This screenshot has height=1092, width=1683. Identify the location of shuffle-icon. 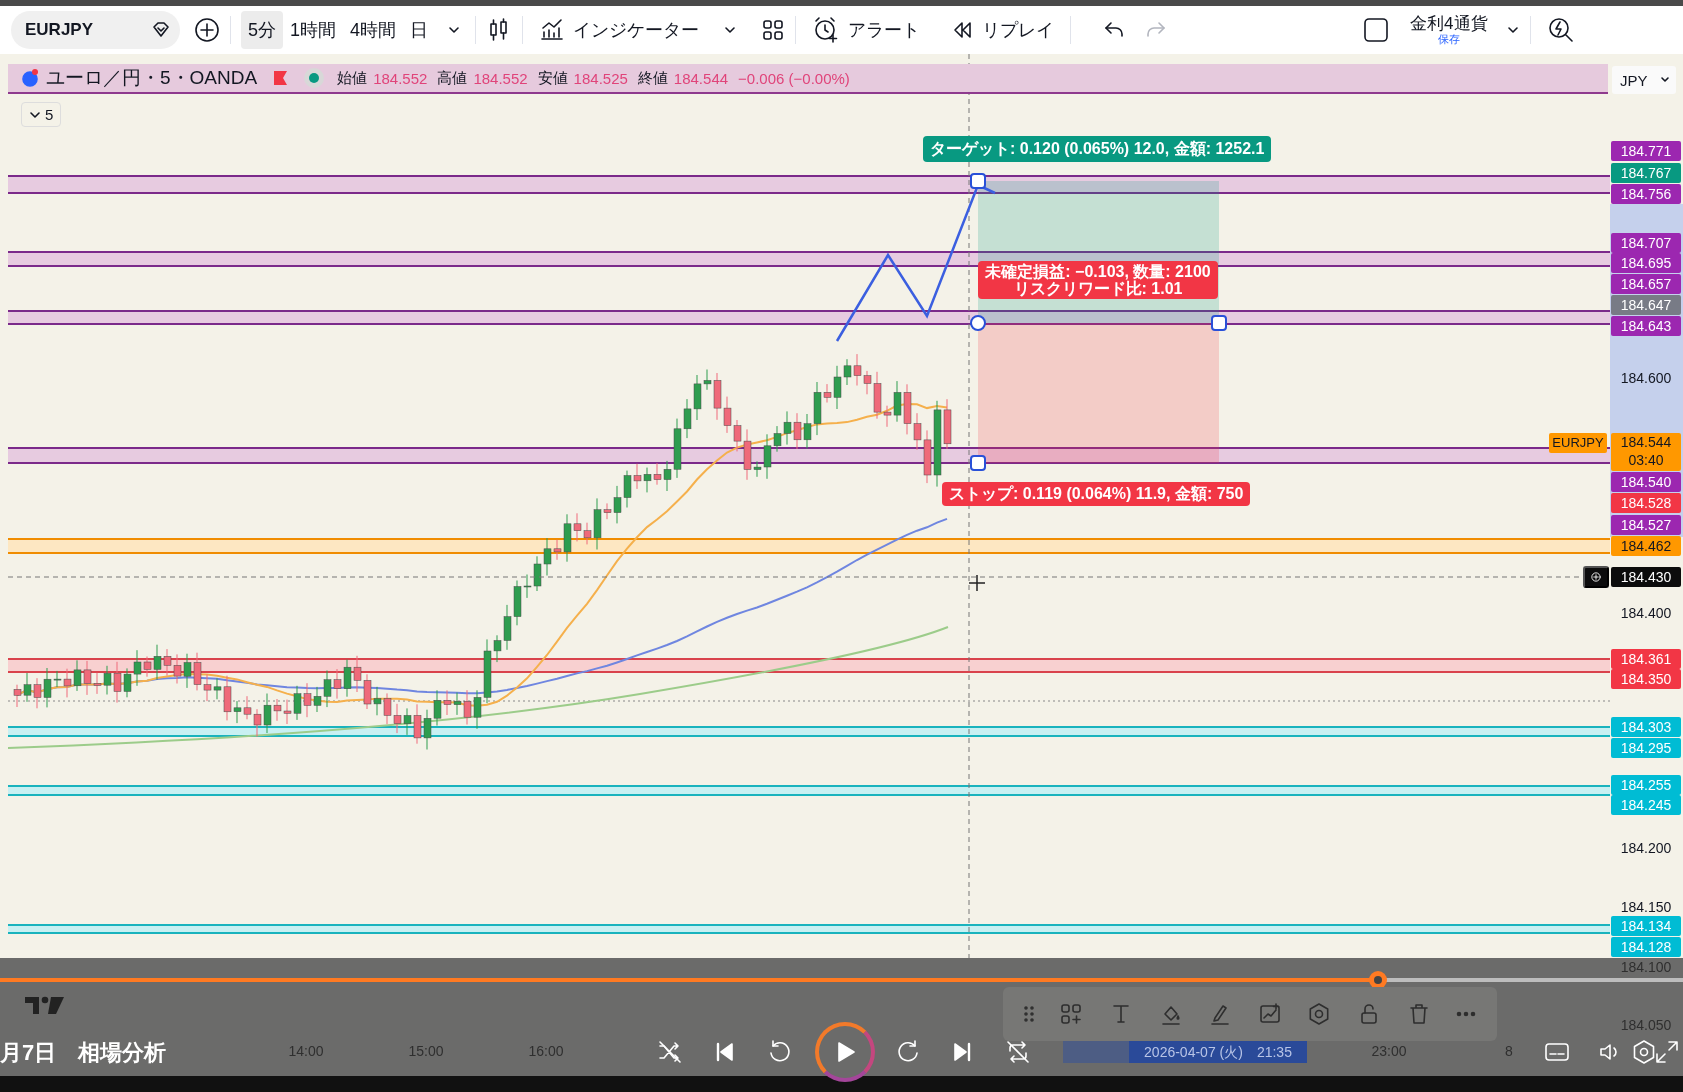
(670, 1052).